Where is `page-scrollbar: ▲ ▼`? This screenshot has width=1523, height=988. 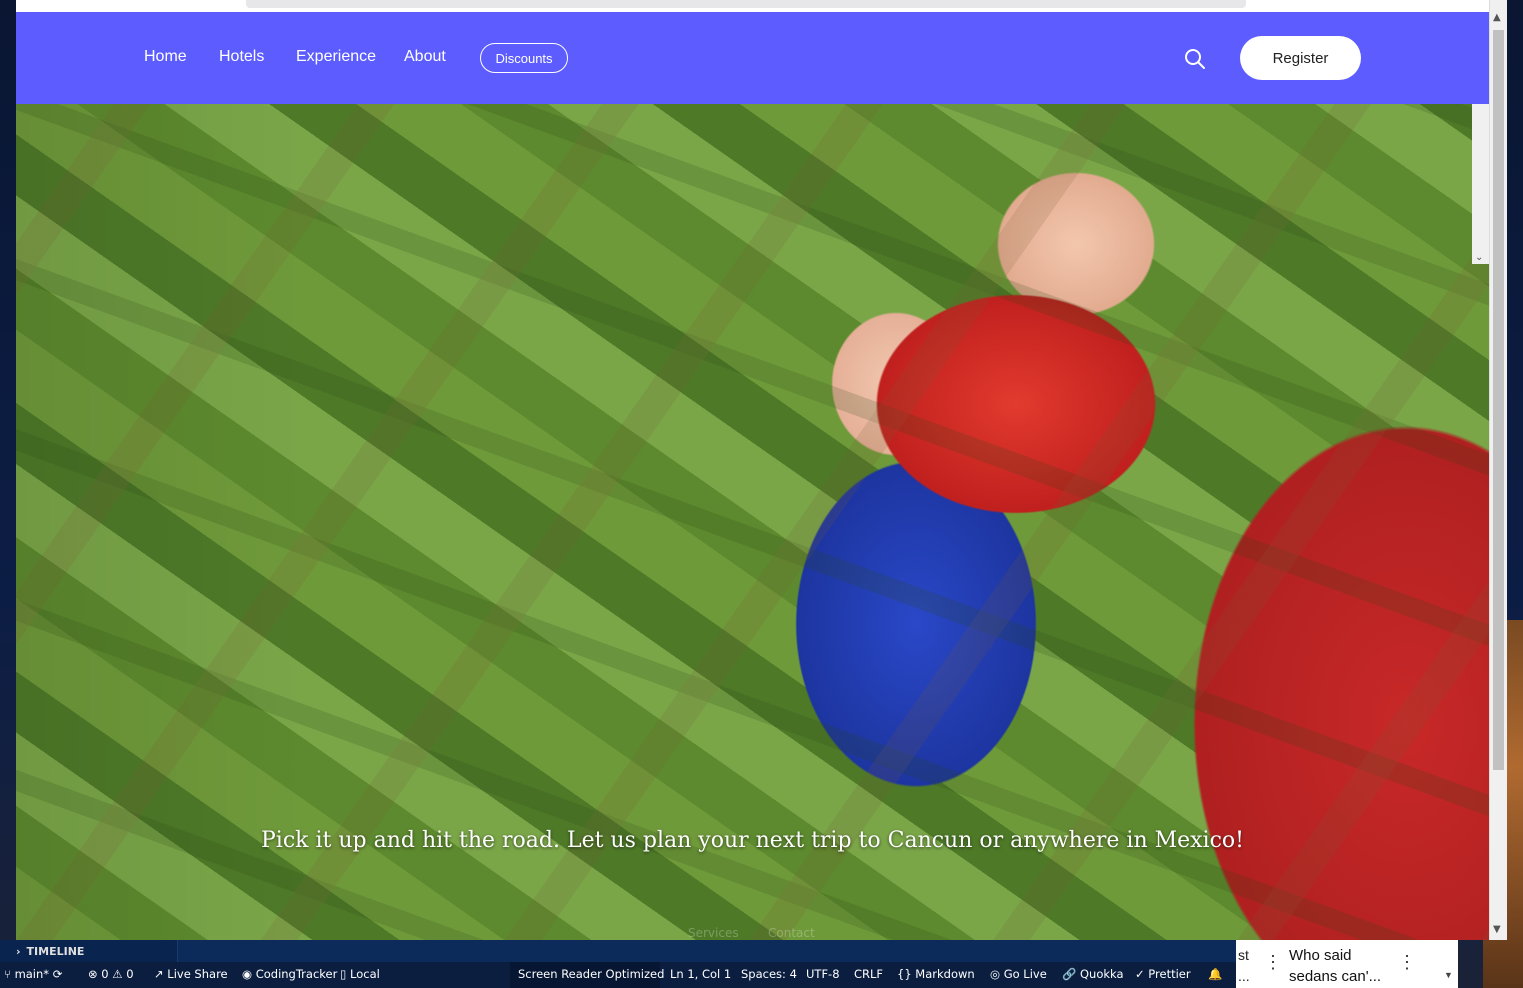 page-scrollbar: ▲ ▼ is located at coordinates (1498, 470).